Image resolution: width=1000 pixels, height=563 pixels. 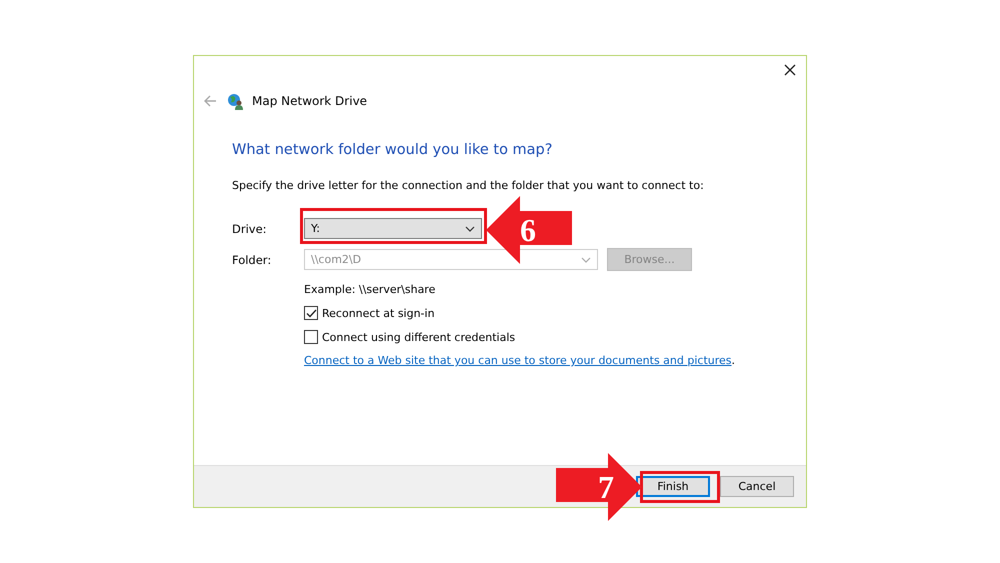 What do you see at coordinates (393, 228) in the screenshot?
I see `drive-dropdown: Y:` at bounding box center [393, 228].